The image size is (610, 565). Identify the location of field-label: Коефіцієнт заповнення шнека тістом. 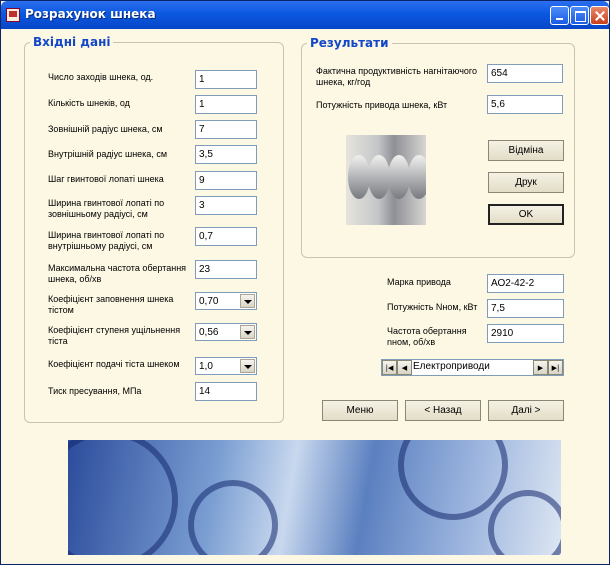
(111, 304).